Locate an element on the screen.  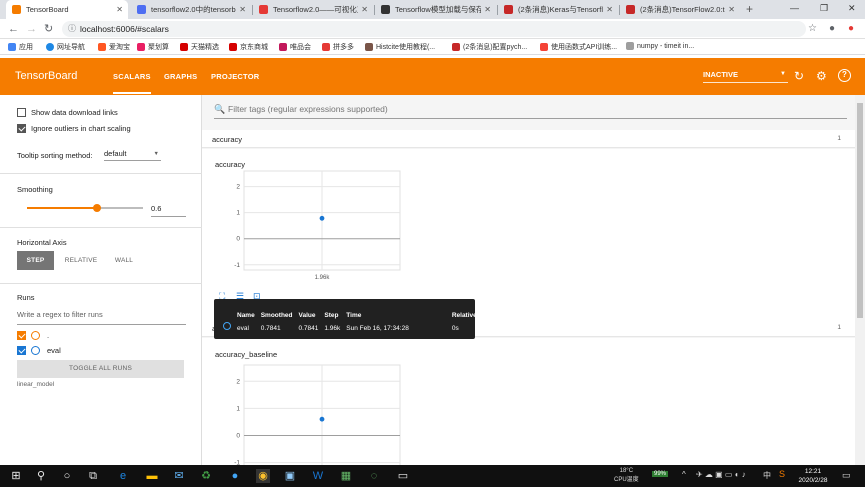
tab-scalars: SCALARS is located at coordinates (132, 83).